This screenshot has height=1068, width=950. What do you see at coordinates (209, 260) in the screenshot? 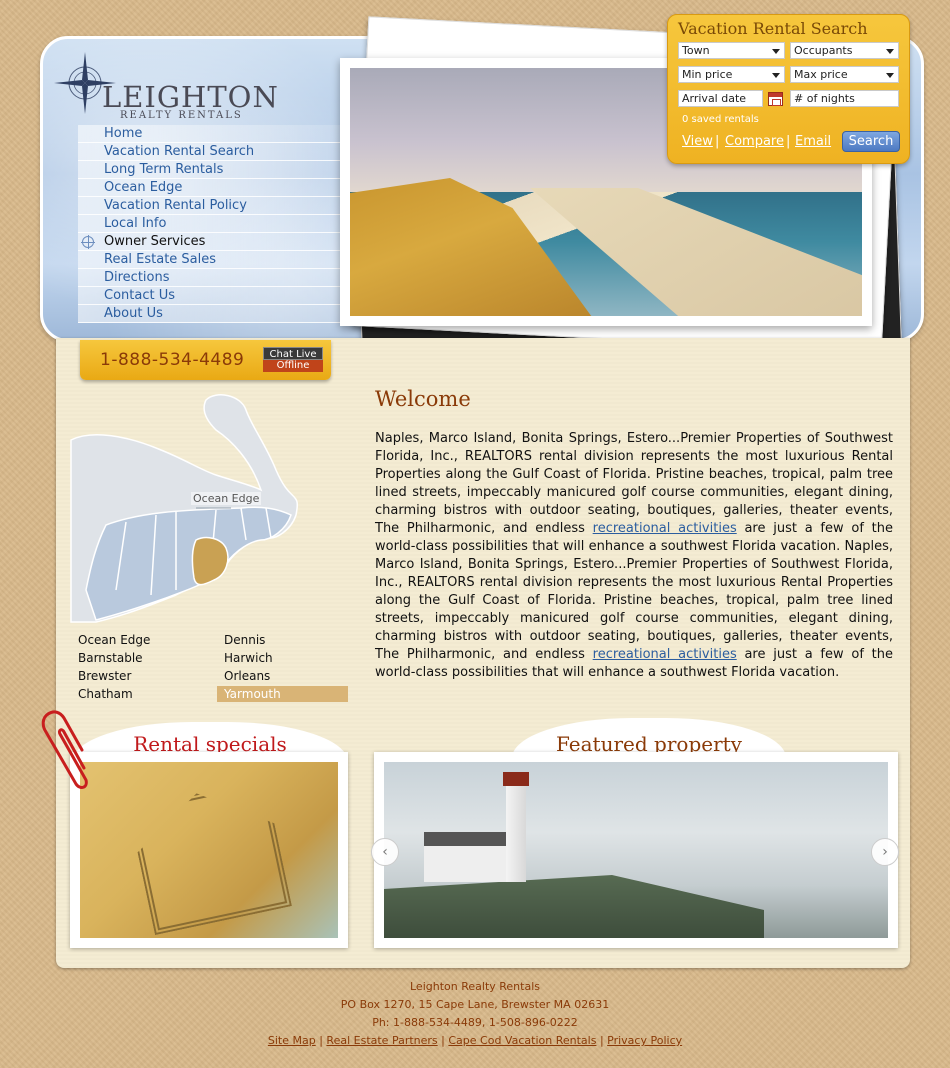
I see `nav-item-real-estate-sales: Real Estate Sales` at bounding box center [209, 260].